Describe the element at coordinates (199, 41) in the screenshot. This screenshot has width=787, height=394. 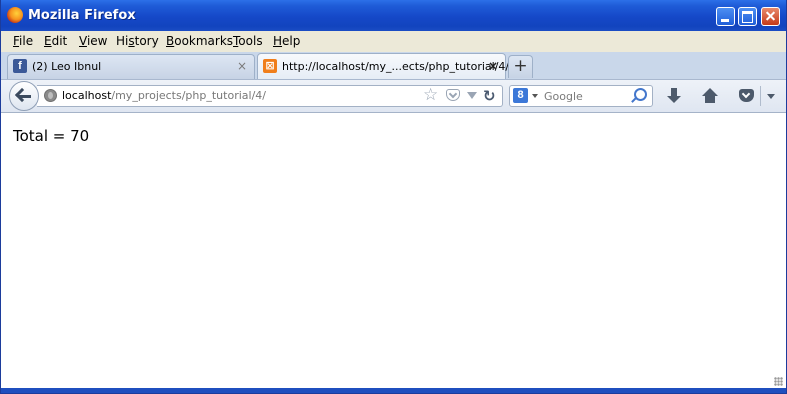
I see `menu-bookmarks: Bookmarks` at that location.